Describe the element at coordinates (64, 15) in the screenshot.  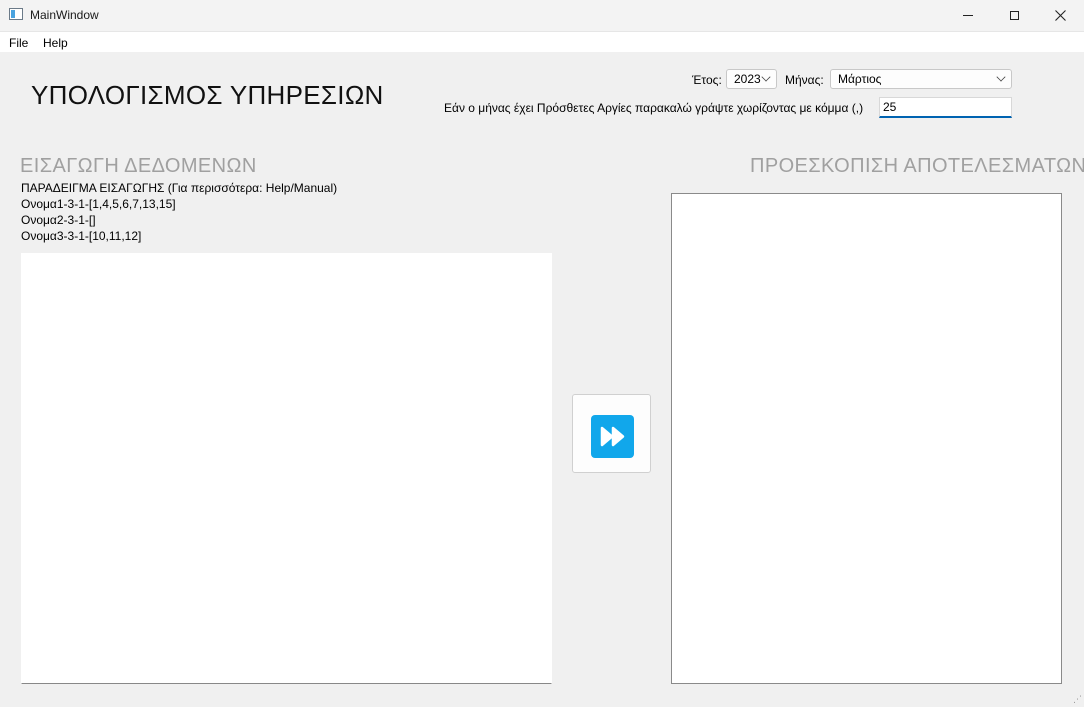
I see `window-title: MainWindow` at that location.